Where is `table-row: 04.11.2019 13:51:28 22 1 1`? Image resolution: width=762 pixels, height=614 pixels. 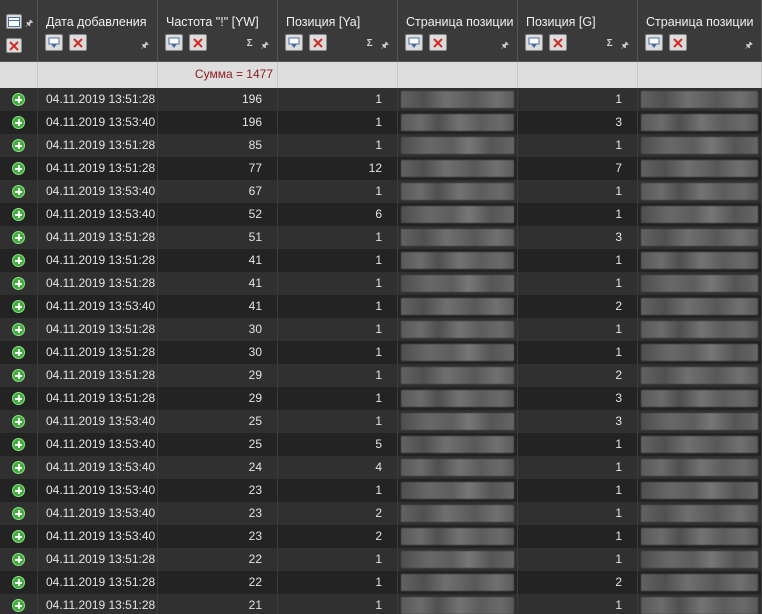
table-row: 04.11.2019 13:51:28 22 1 1 is located at coordinates (381, 559).